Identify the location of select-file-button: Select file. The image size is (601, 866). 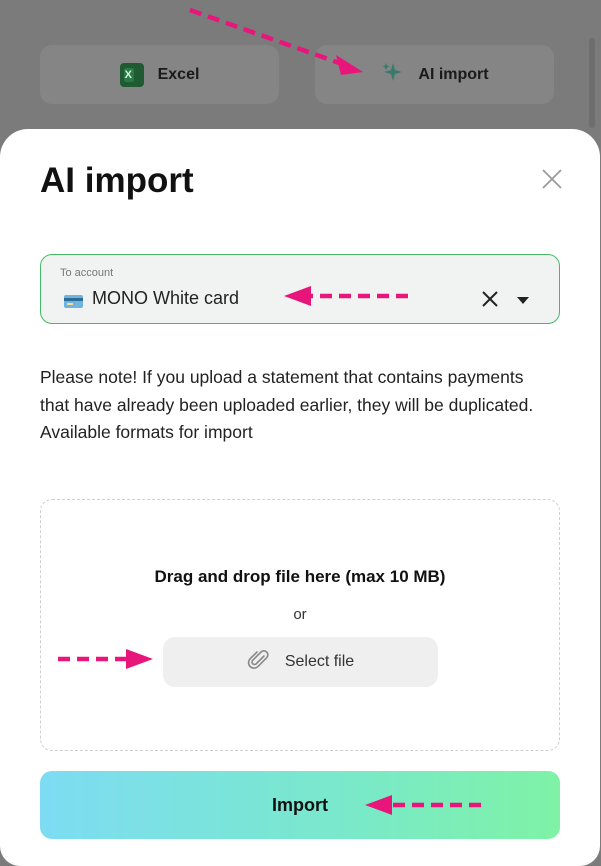
(300, 662).